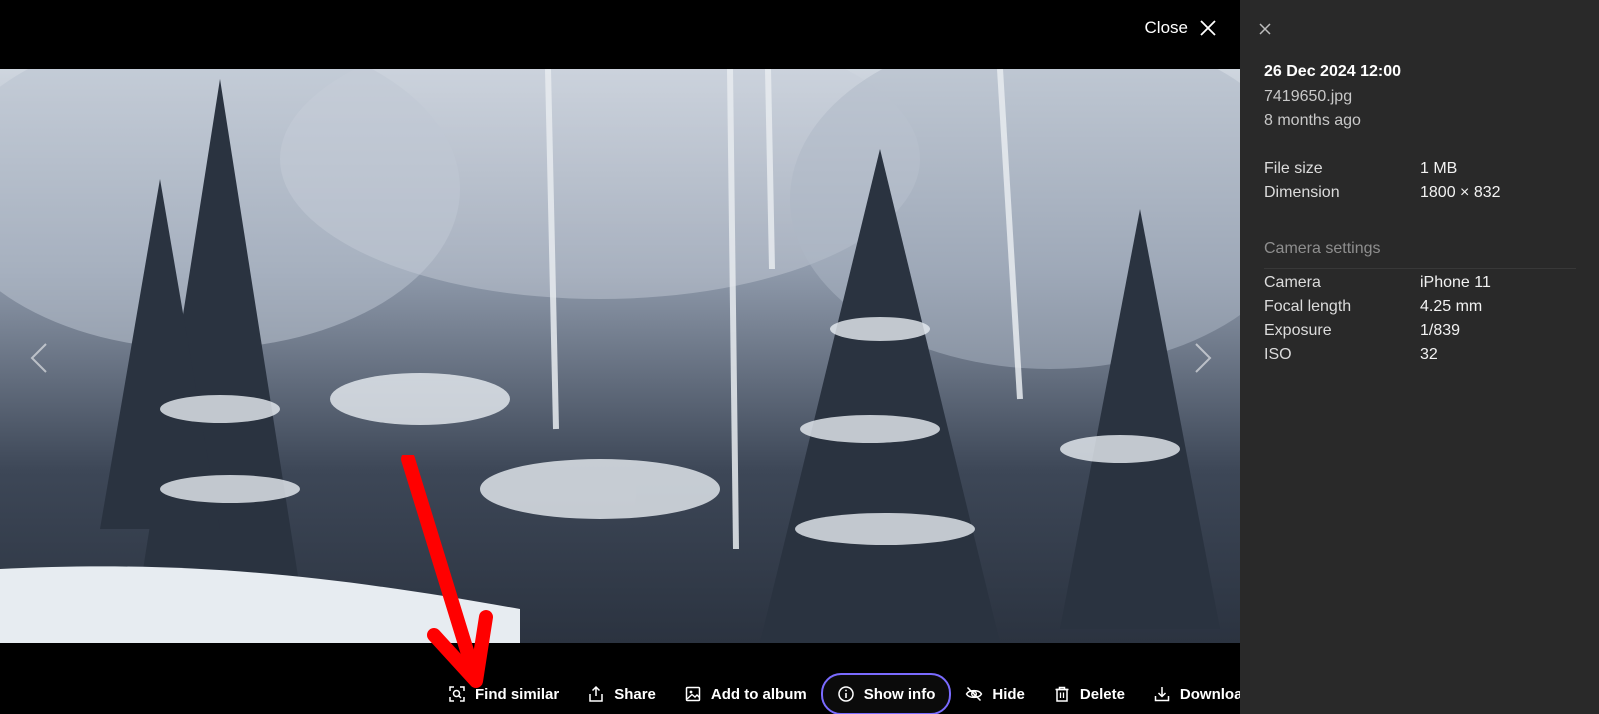  I want to click on delete-button: Delete, so click(1089, 694).